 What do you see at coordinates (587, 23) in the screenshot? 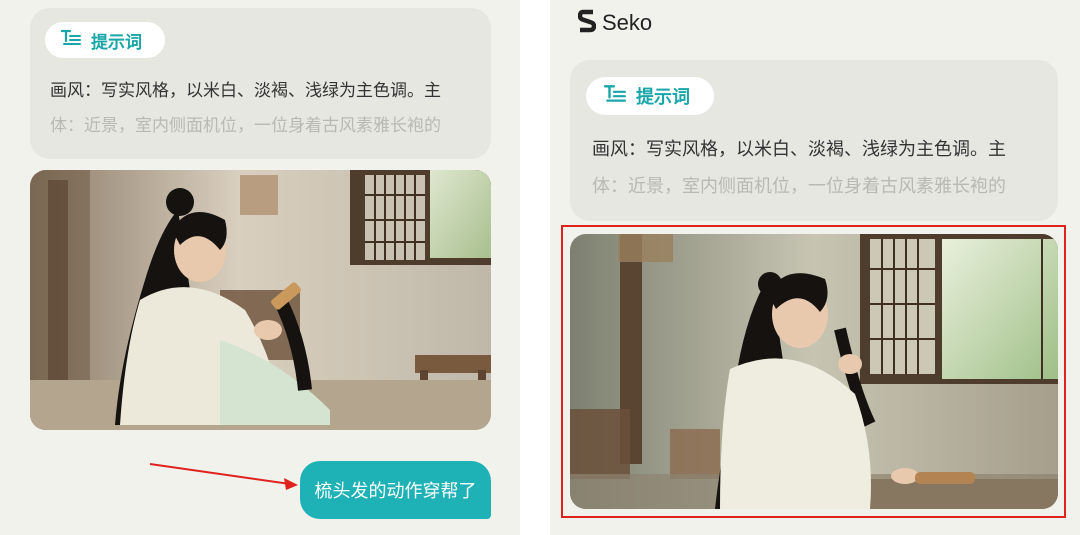
I see `seko-logo-icon` at bounding box center [587, 23].